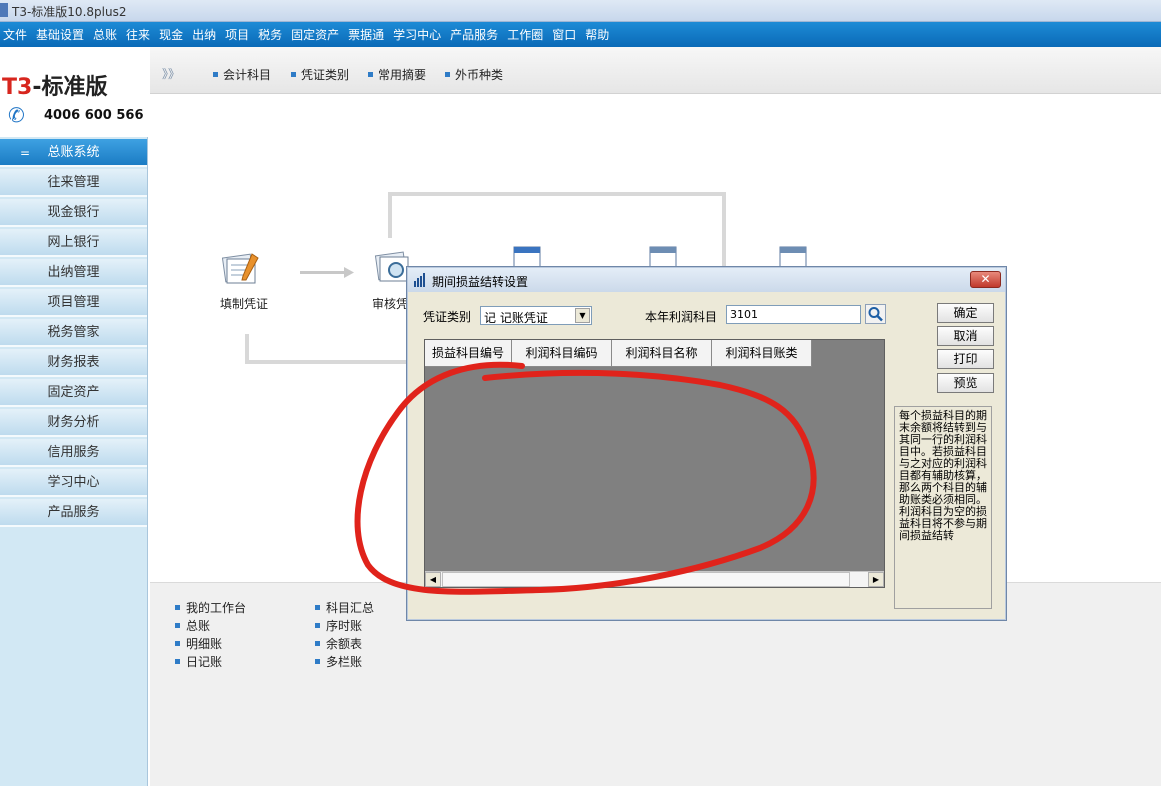 The image size is (1161, 786). I want to click on scrollbar-thumb, so click(646, 579).